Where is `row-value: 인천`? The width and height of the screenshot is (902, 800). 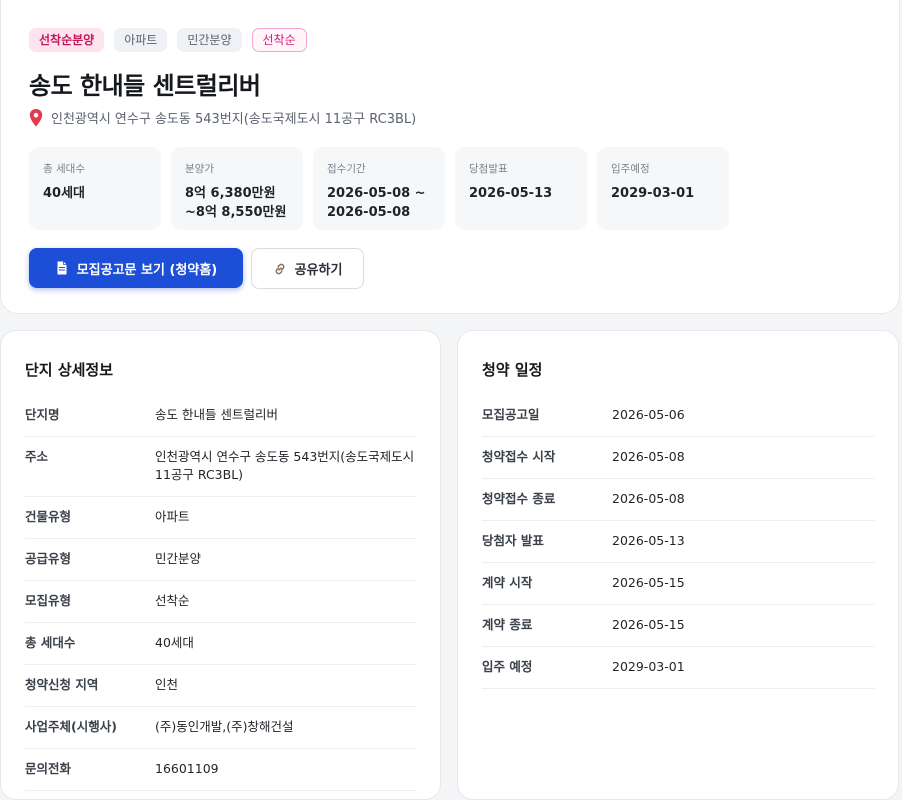
row-value: 인천 is located at coordinates (167, 684).